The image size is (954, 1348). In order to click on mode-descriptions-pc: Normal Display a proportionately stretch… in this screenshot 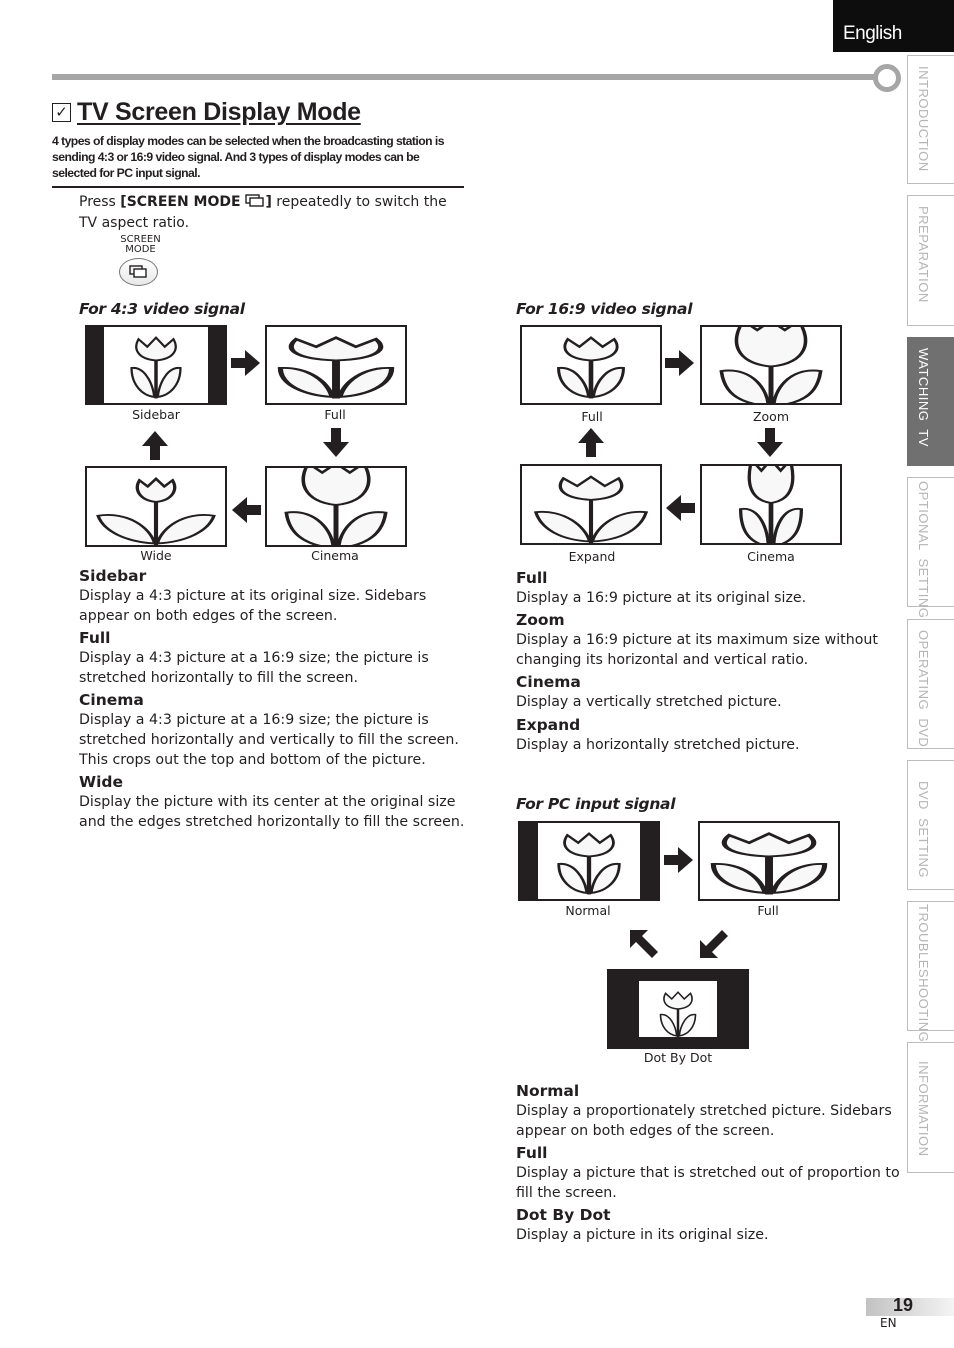, I will do `click(708, 1163)`.